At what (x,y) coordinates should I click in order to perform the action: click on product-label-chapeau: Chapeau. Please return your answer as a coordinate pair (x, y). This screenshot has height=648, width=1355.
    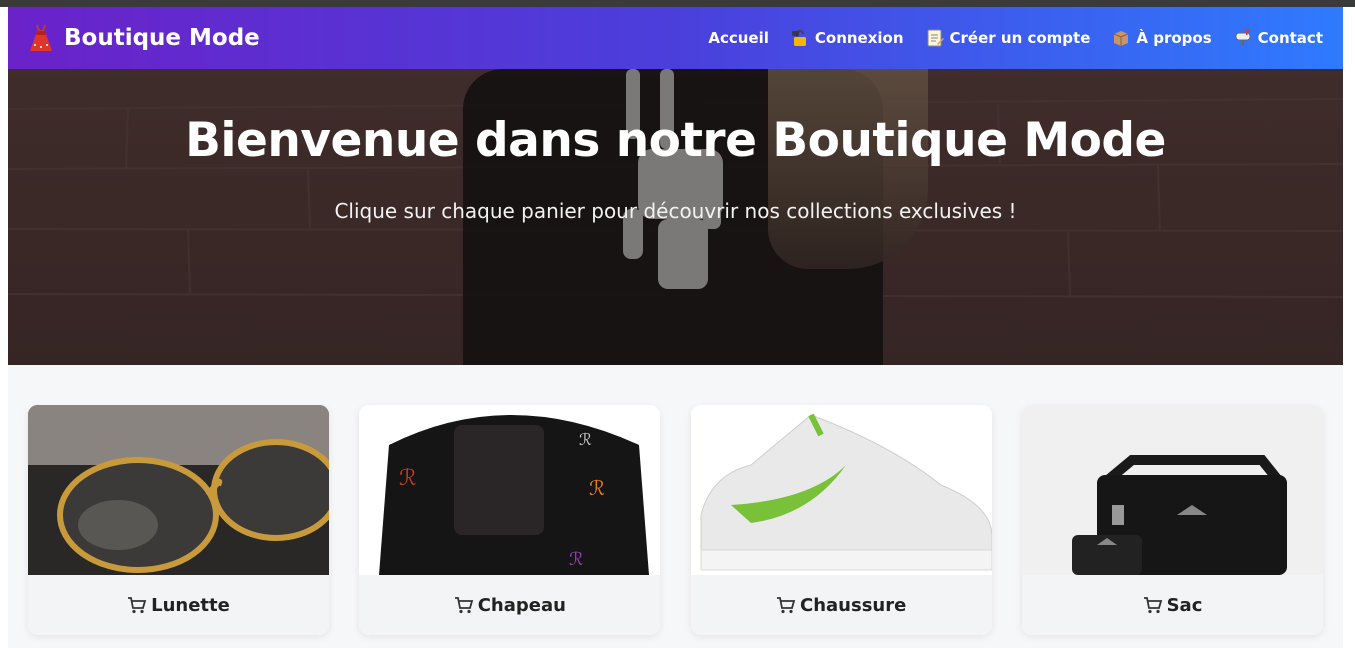
    Looking at the image, I should click on (510, 605).